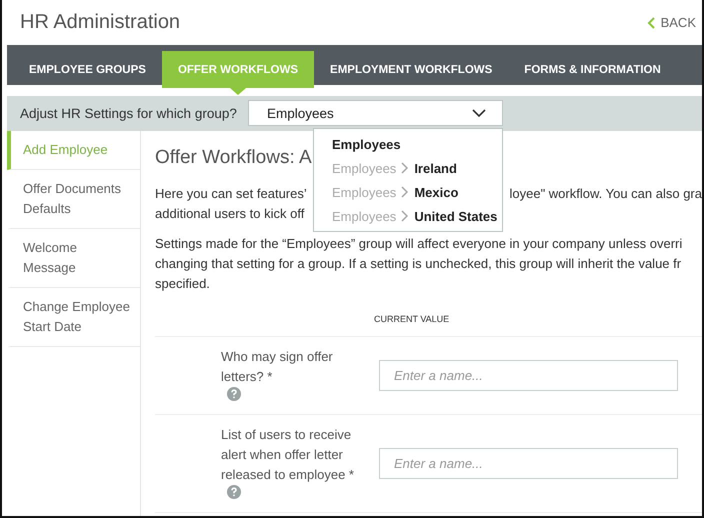 This screenshot has height=518, width=704. What do you see at coordinates (128, 113) in the screenshot?
I see `group-label: Adjust HR Settings for which group?` at bounding box center [128, 113].